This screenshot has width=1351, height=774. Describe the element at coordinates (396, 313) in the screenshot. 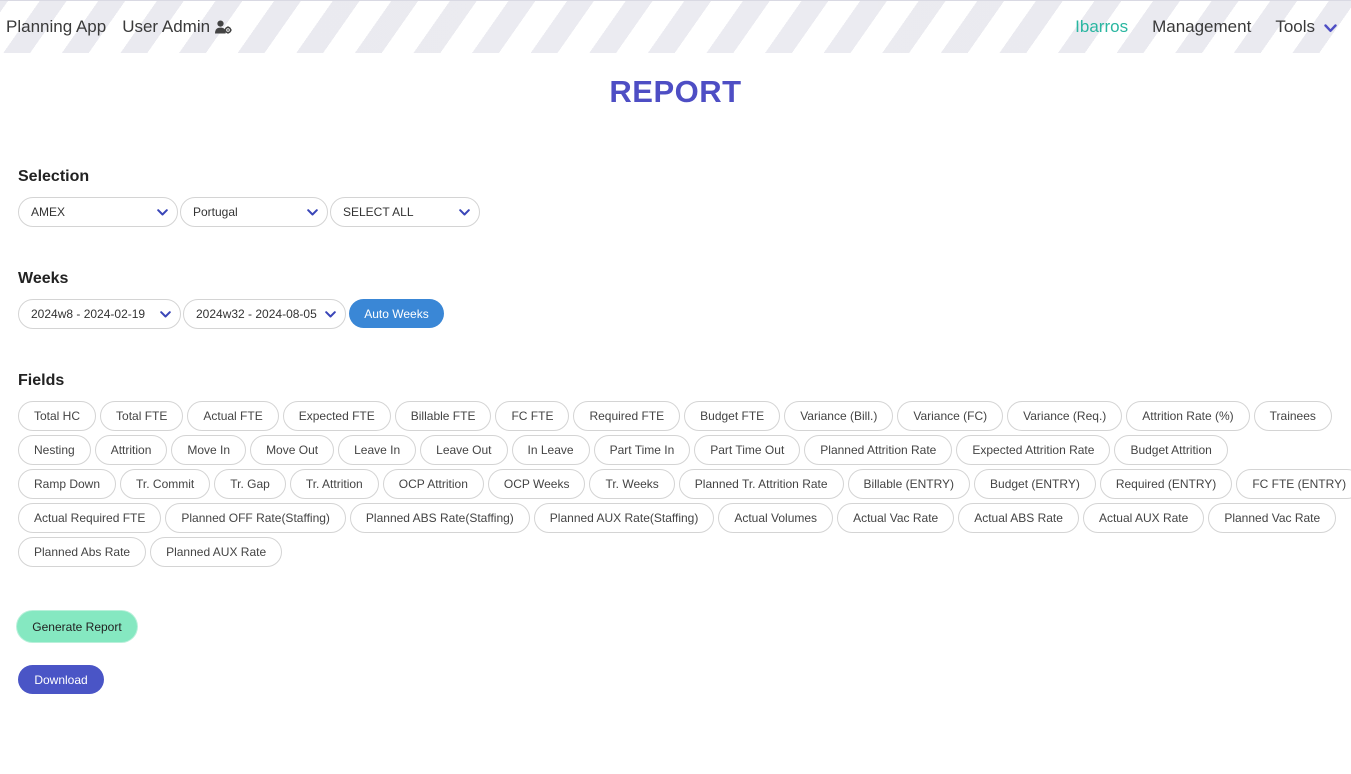

I see `auto-weeks-button: Auto Weeks` at that location.